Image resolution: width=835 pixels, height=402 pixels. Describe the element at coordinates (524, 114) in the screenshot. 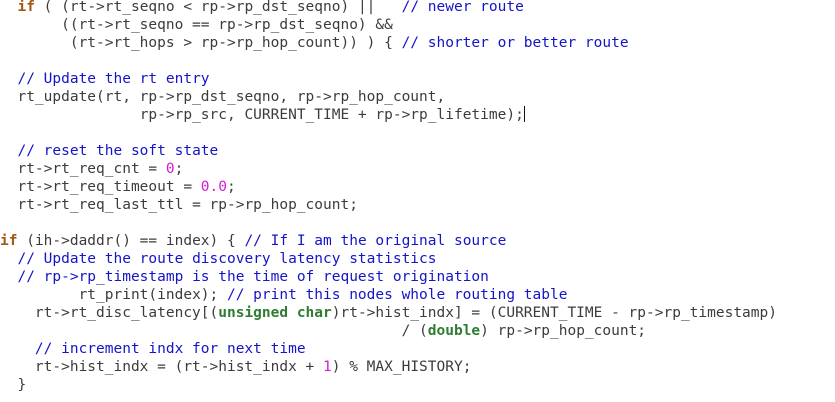

I see `text-cursor` at that location.